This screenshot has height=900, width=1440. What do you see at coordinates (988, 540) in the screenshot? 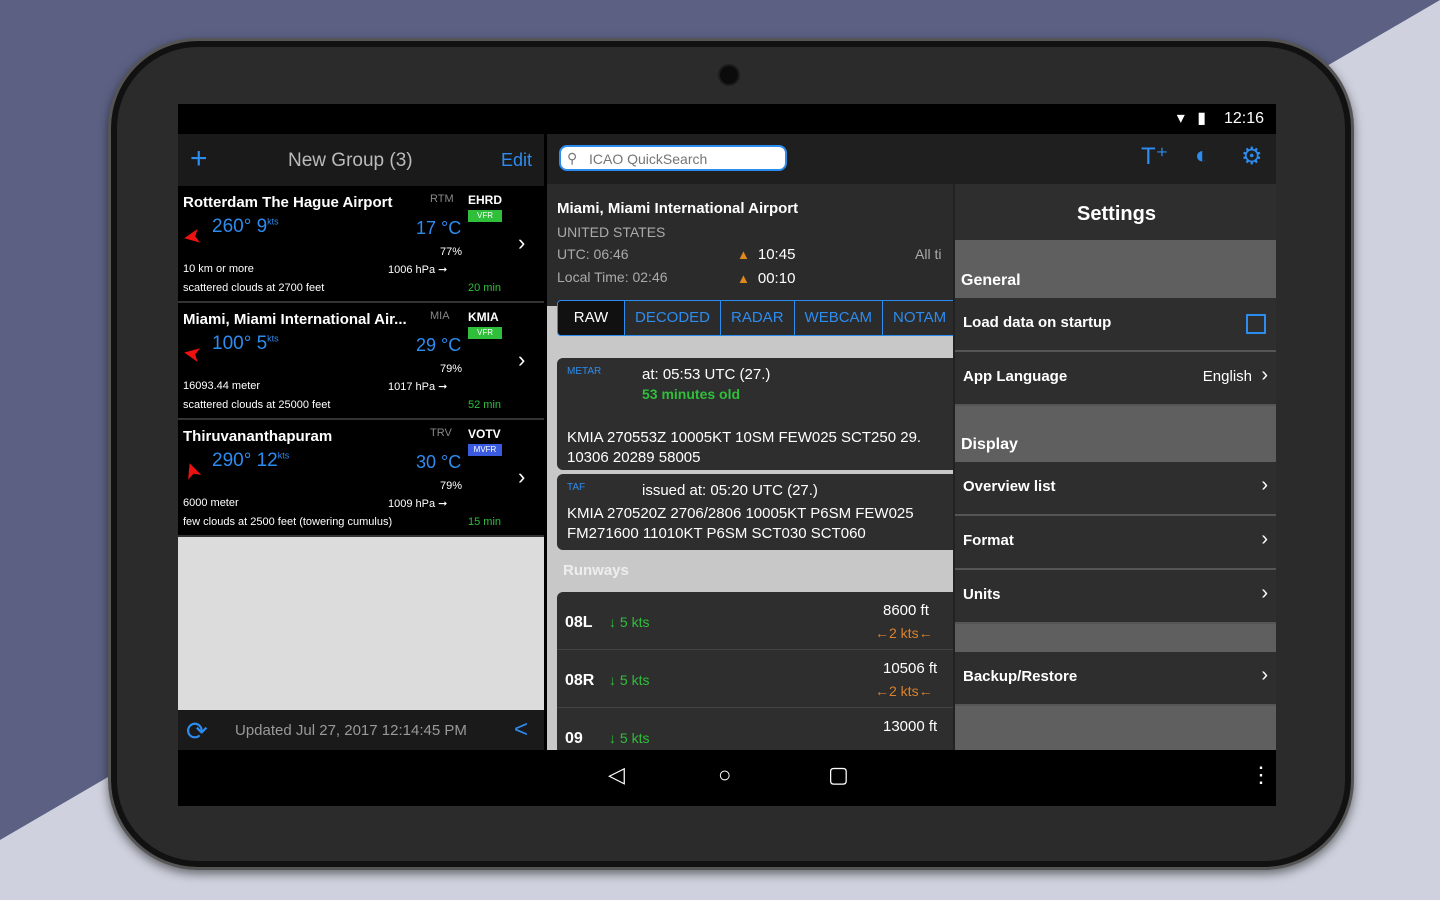
I see `format-label: Format` at bounding box center [988, 540].